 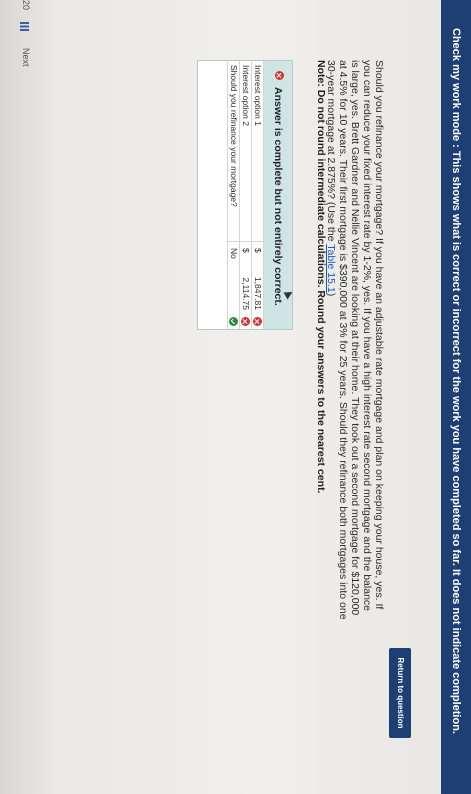 I want to click on page-number: 20, so click(x=26, y=5).